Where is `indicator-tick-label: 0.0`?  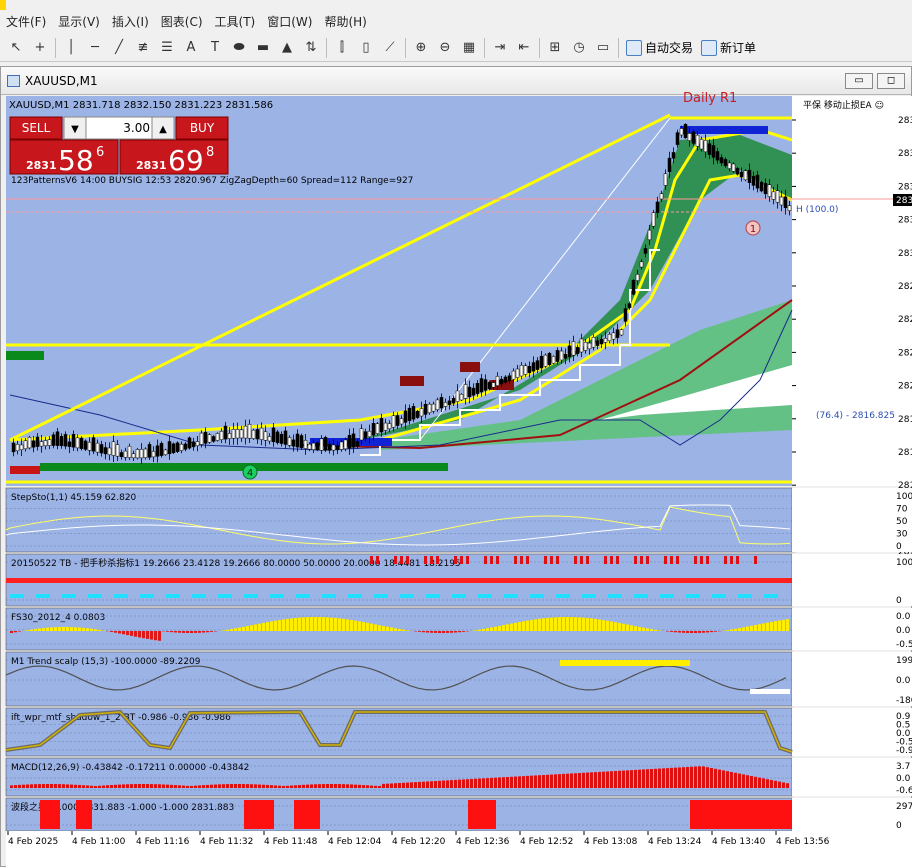
indicator-tick-label: 0.0 is located at coordinates (903, 681).